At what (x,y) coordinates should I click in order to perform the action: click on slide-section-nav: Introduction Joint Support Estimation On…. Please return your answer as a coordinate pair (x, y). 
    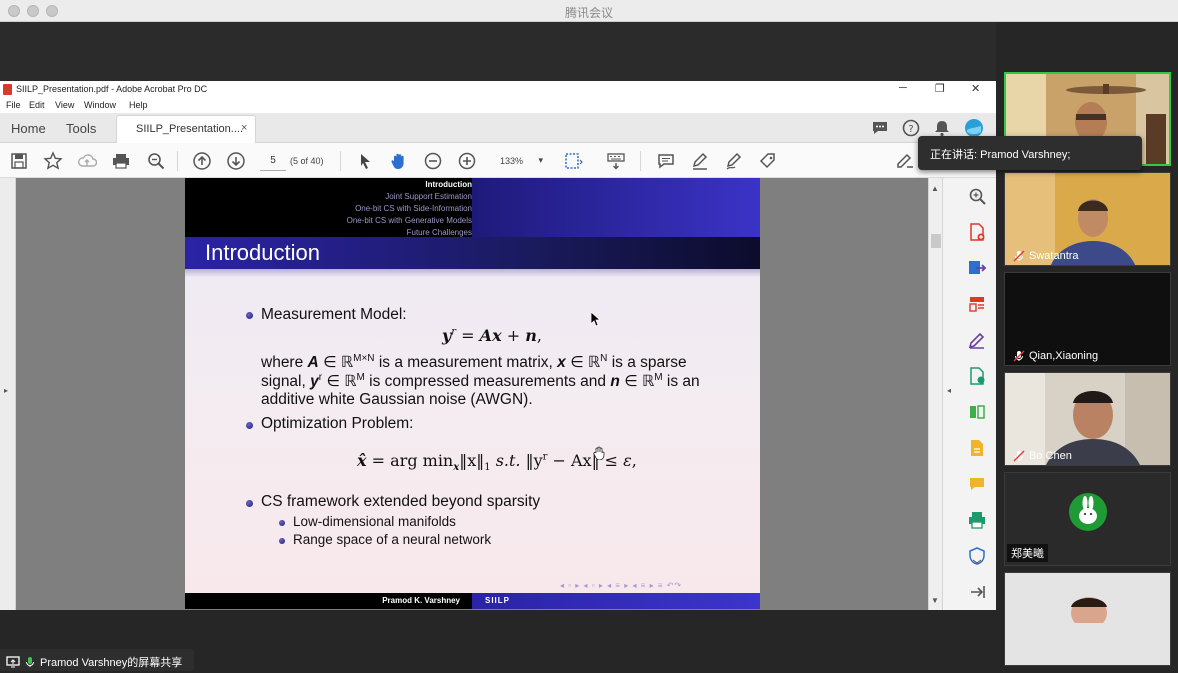
    Looking at the image, I should click on (472, 207).